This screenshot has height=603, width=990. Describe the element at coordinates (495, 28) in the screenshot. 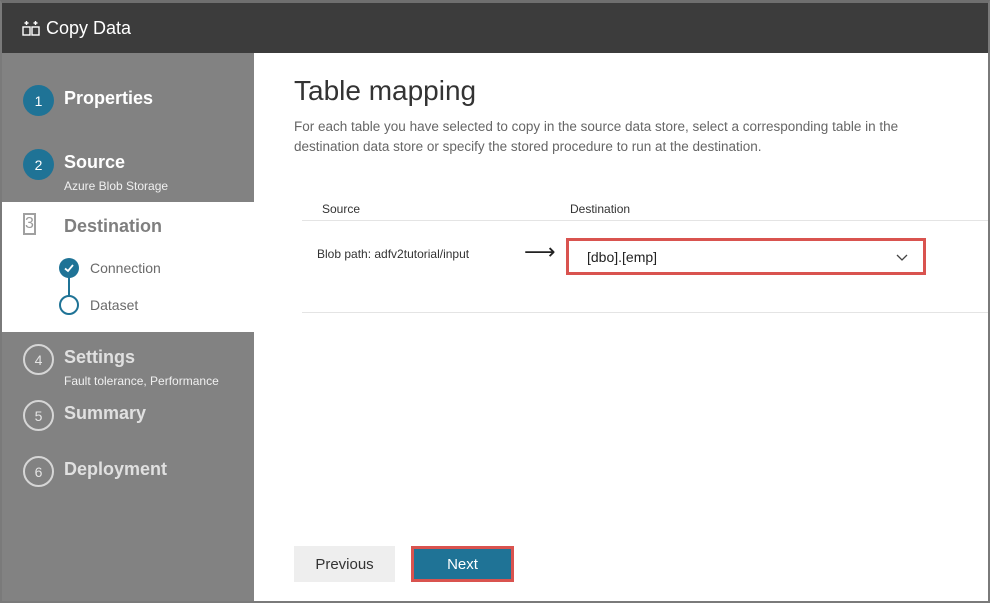

I see `title-bar: Copy Data` at that location.